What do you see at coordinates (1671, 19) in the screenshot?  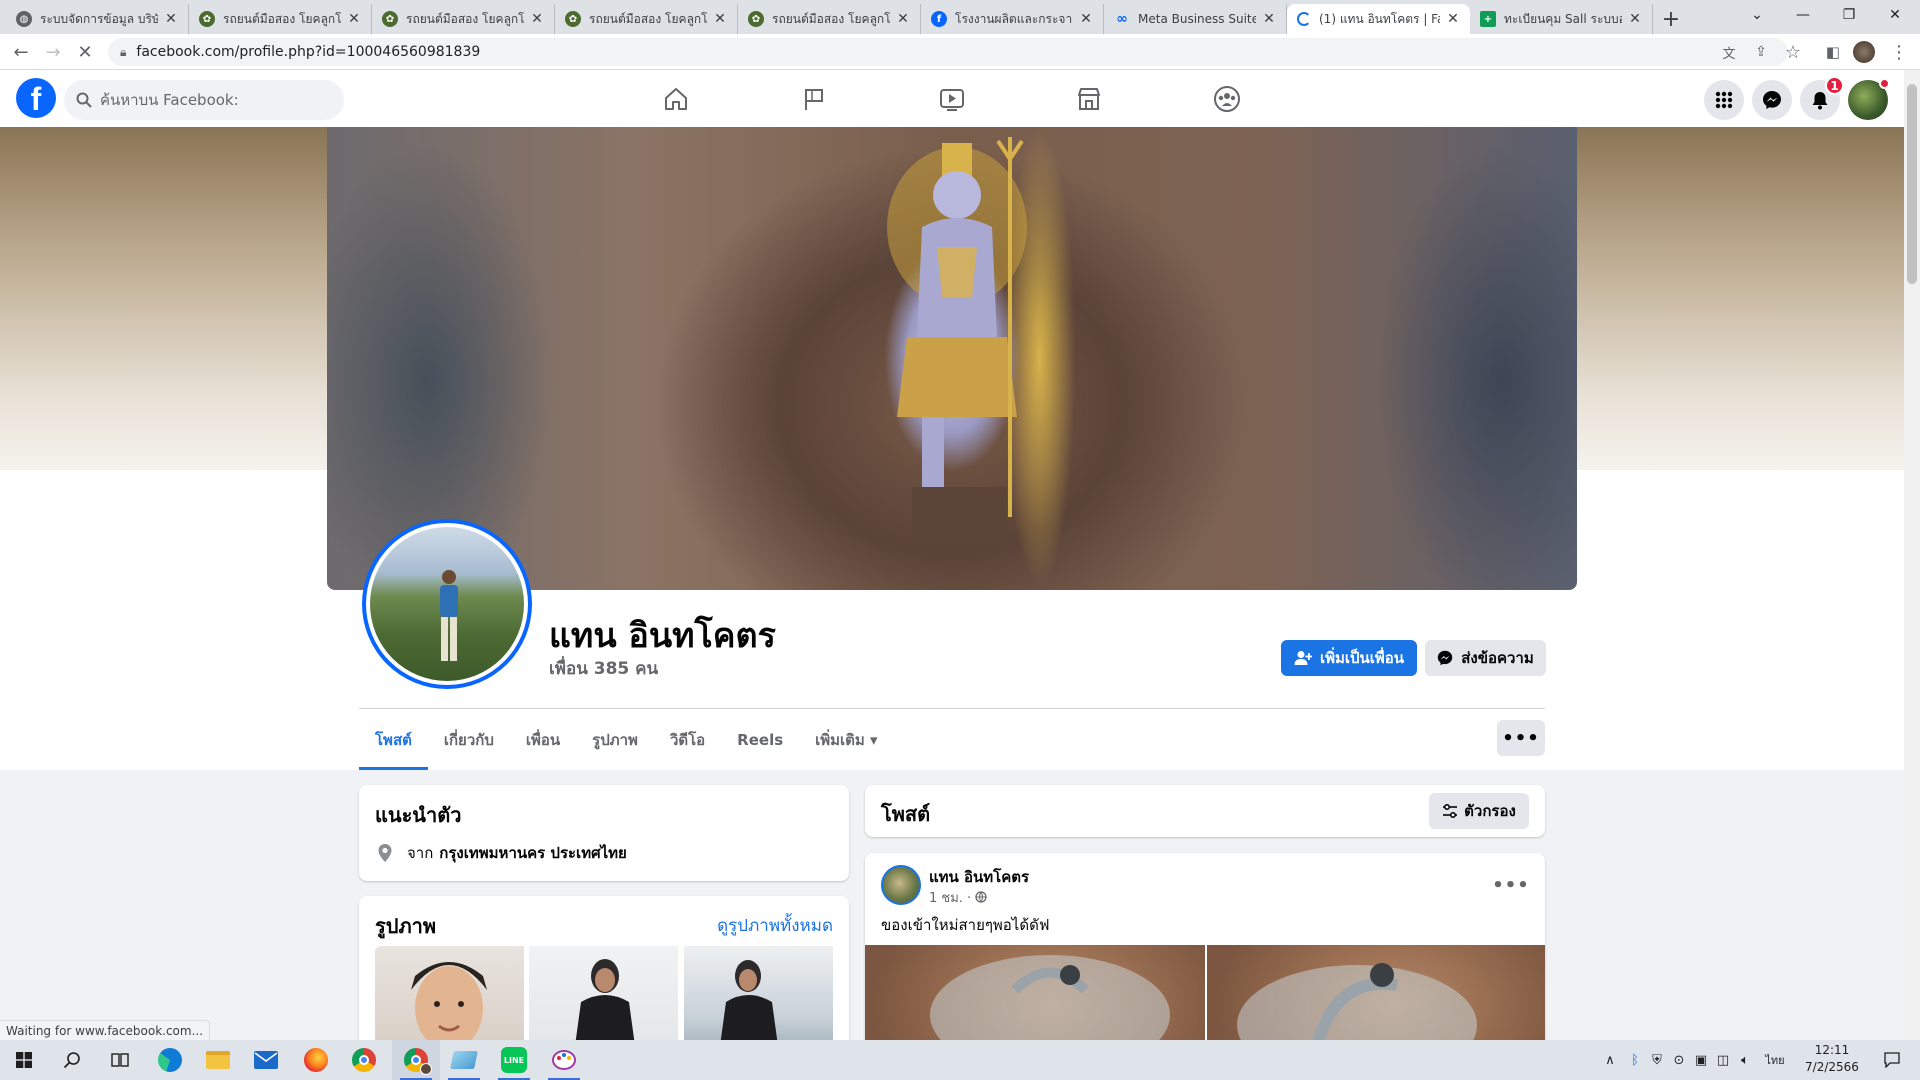 I see `new-tab-button: +` at bounding box center [1671, 19].